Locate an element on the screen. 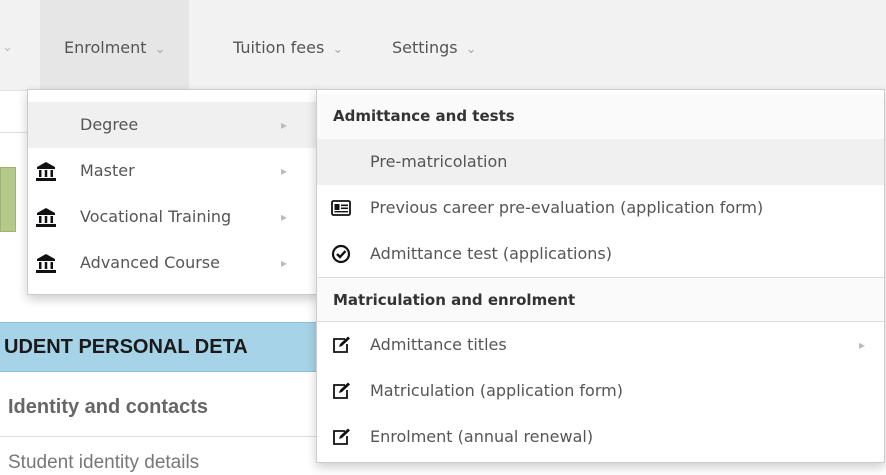  menu-item-label: Matriculation (application form) is located at coordinates (496, 390).